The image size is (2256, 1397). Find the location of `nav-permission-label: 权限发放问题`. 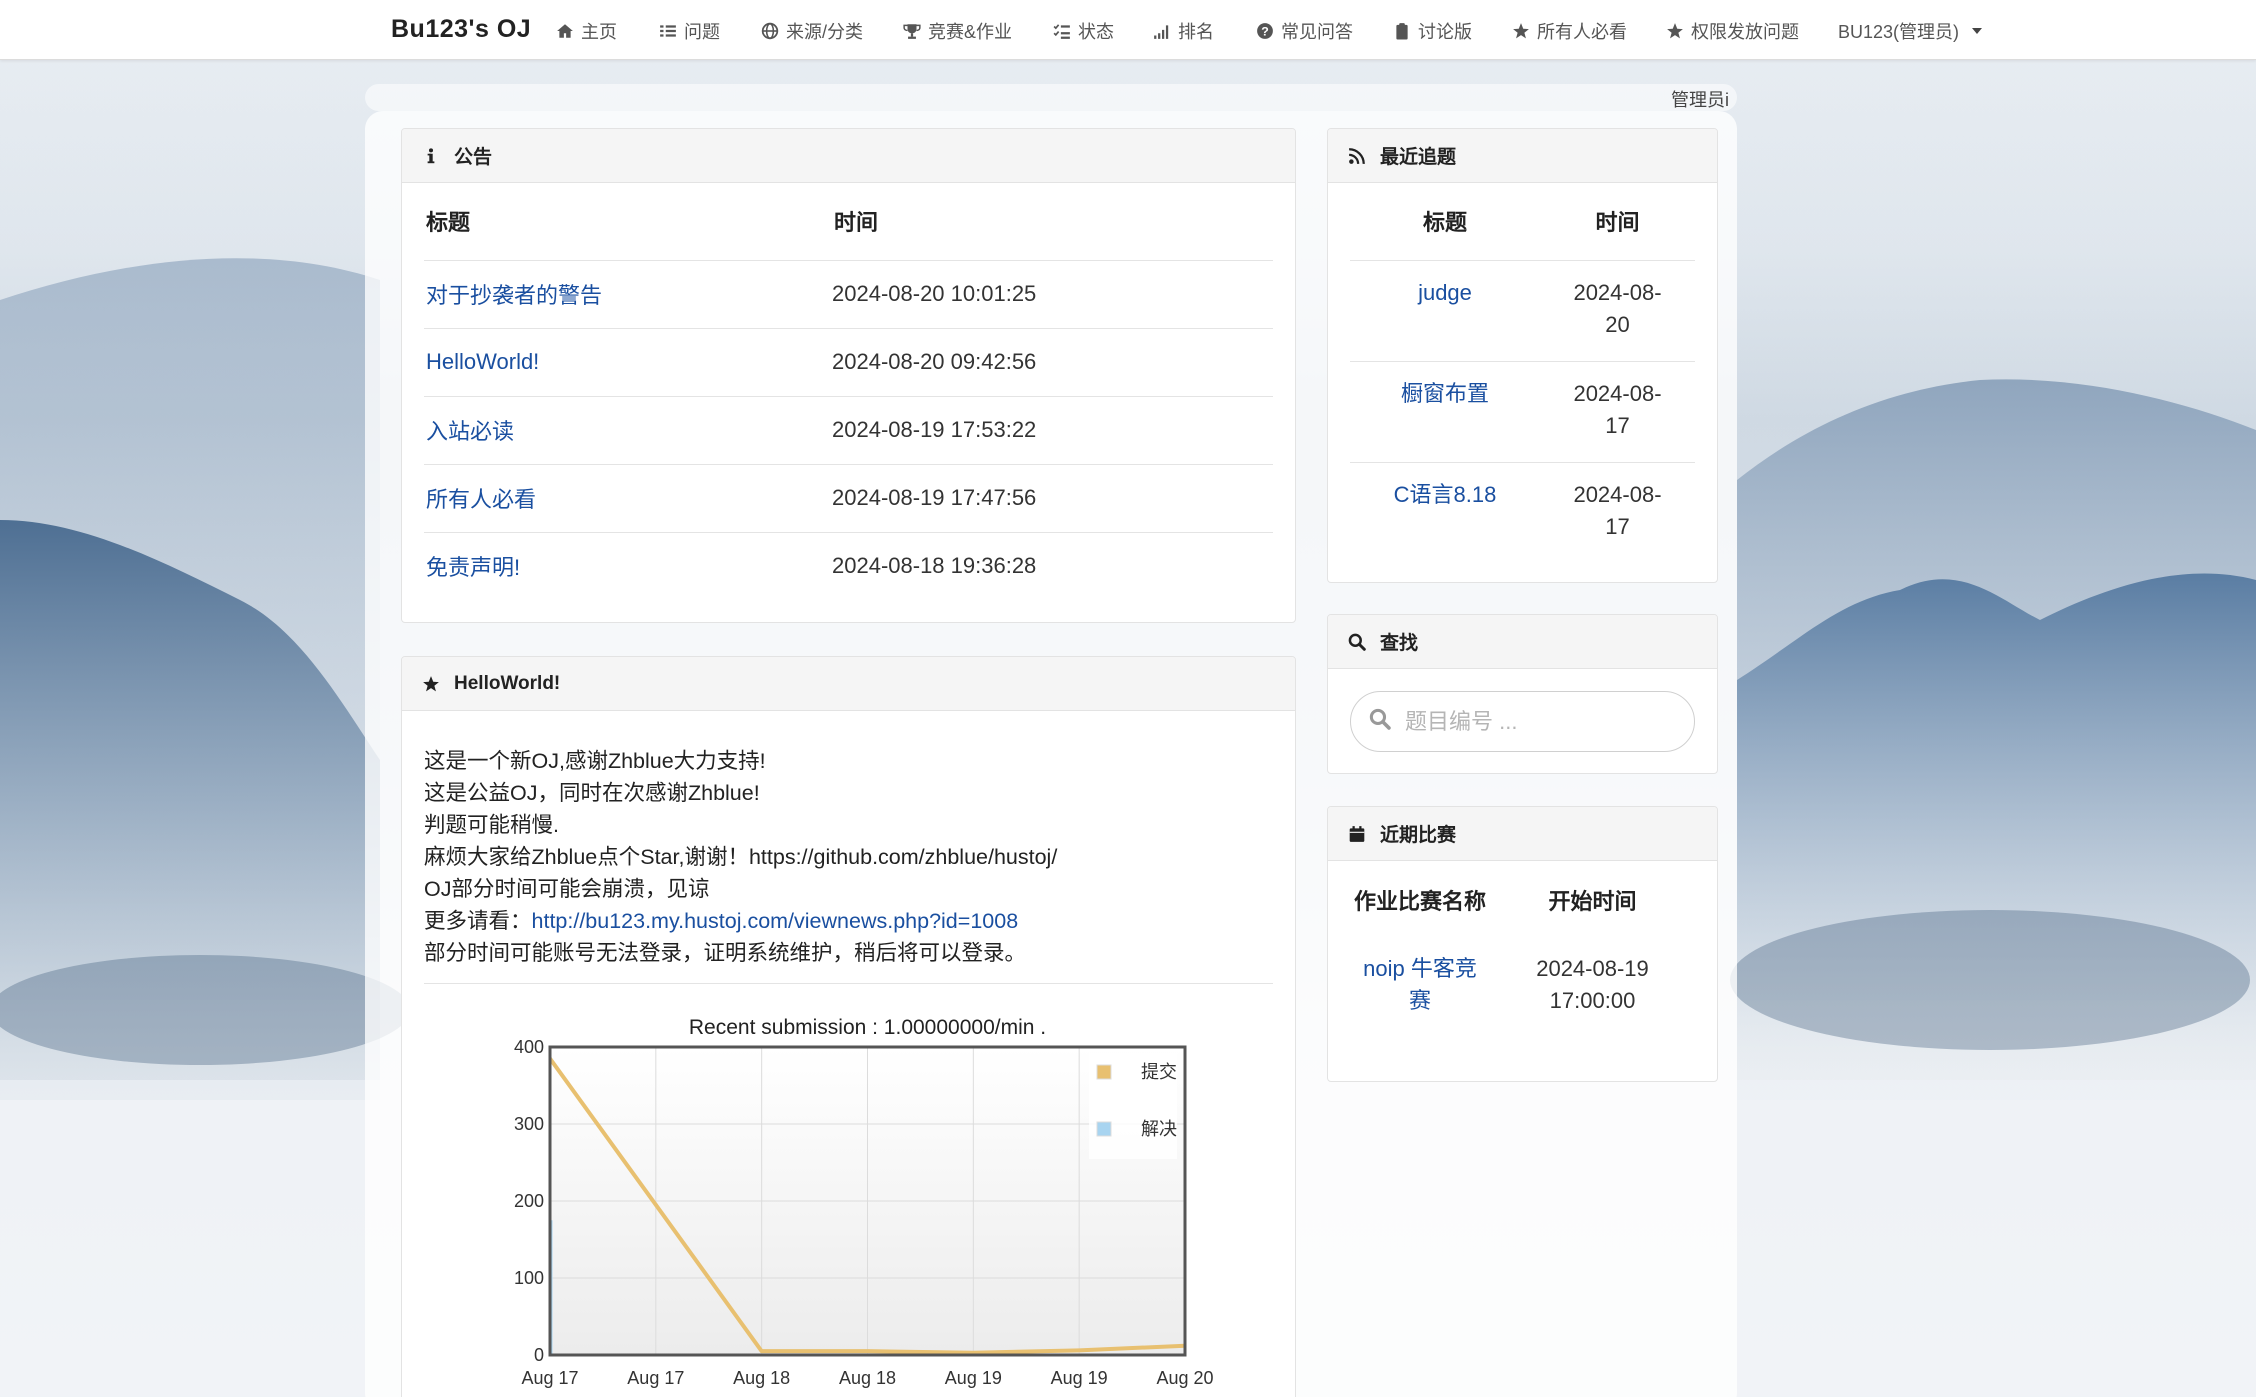

nav-permission-label: 权限发放问题 is located at coordinates (1745, 32).